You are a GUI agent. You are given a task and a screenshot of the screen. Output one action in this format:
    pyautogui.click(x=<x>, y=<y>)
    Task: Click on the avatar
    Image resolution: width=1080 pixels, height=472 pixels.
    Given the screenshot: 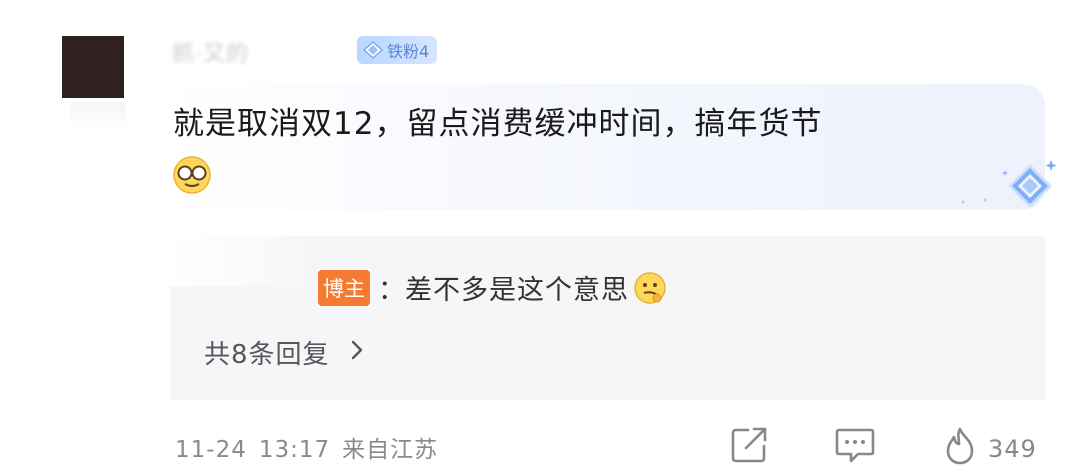 What is the action you would take?
    pyautogui.click(x=93, y=67)
    